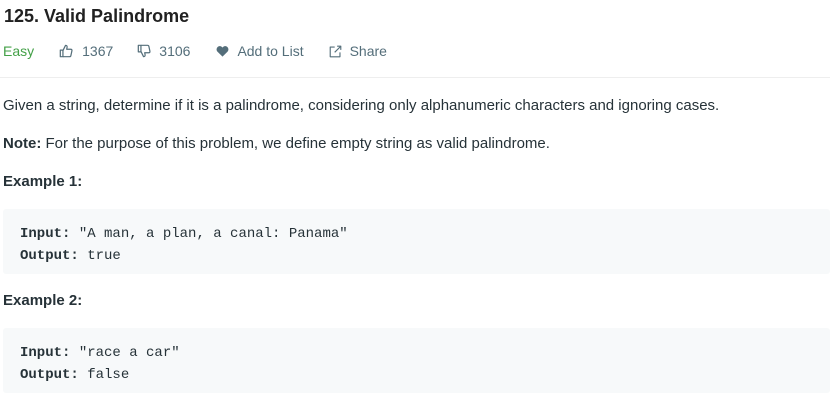 This screenshot has width=839, height=405. Describe the element at coordinates (195, 51) in the screenshot. I see `problem-meta-bar: Easy 1367 3106 Add to List Share` at that location.